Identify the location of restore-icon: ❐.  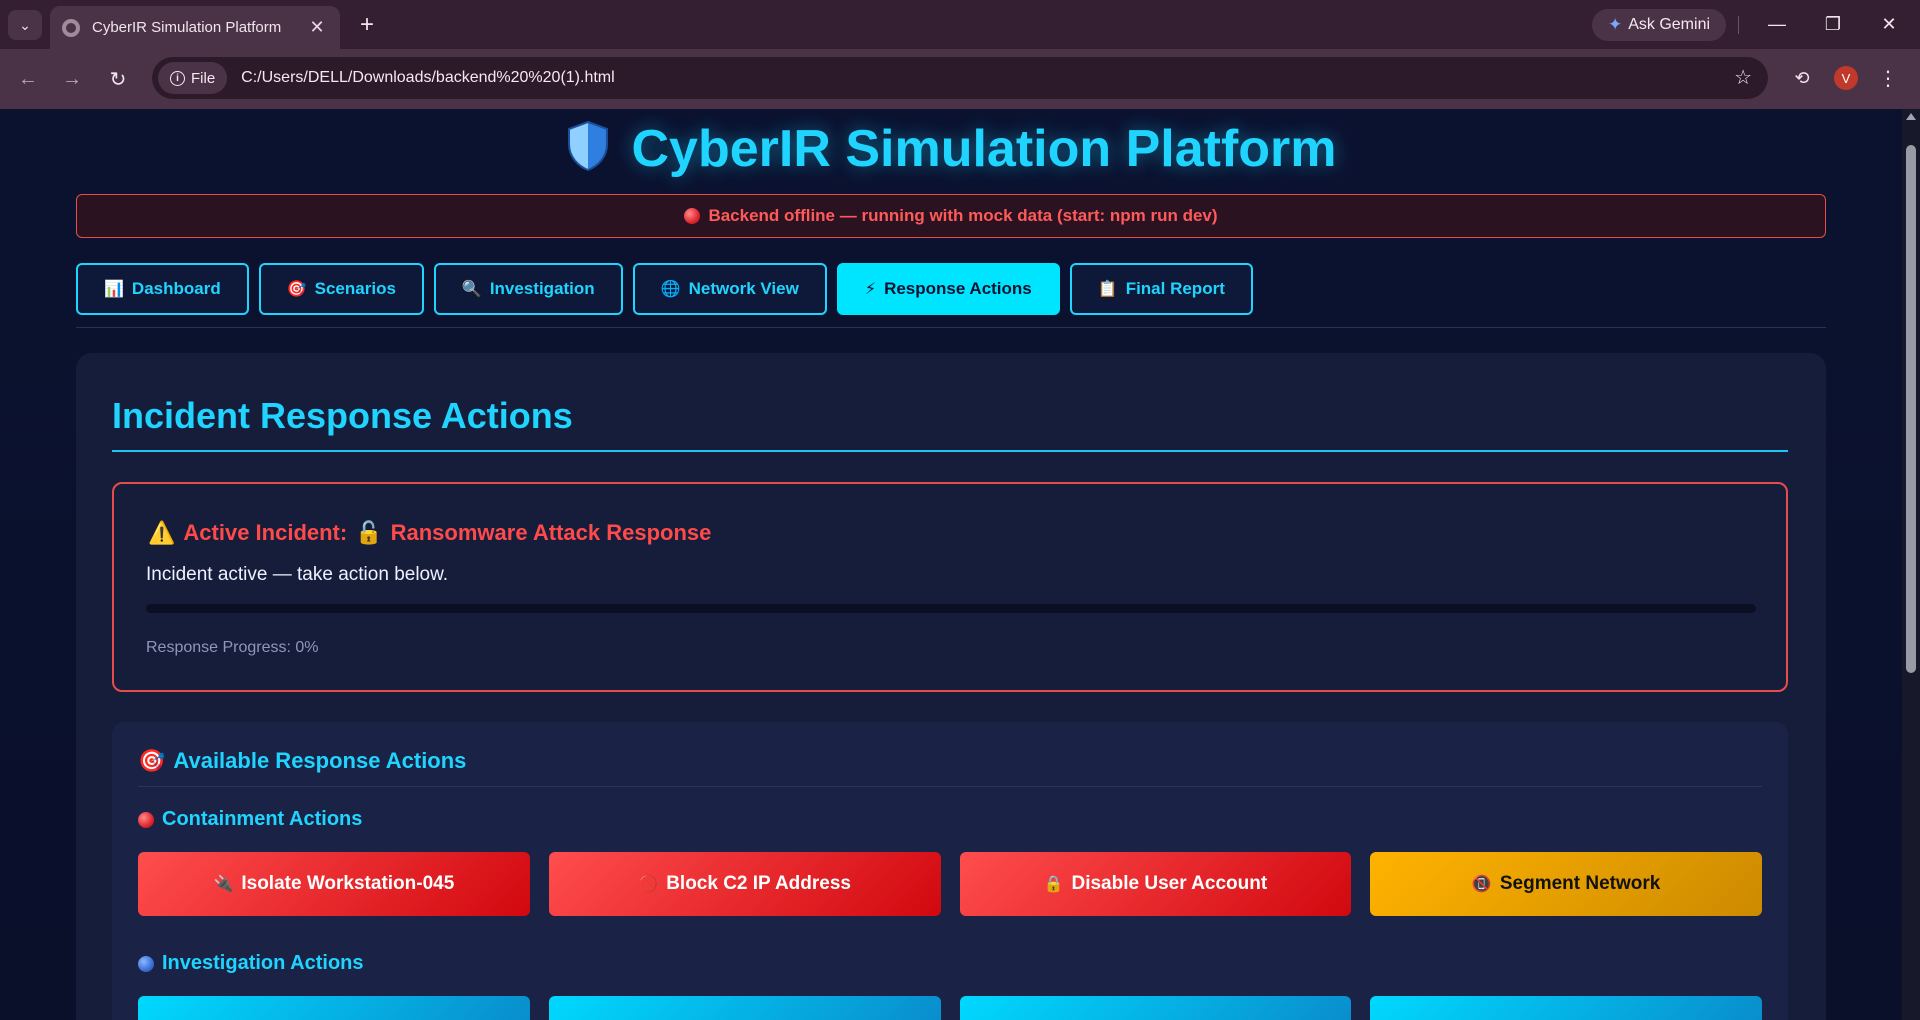
(1833, 24).